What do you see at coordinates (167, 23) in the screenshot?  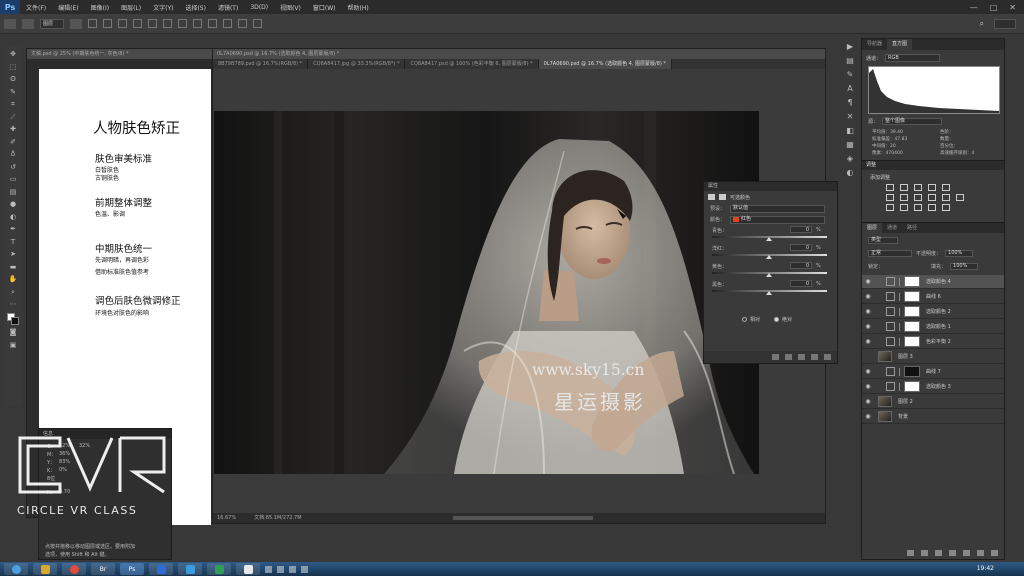 I see `align-right-icon` at bounding box center [167, 23].